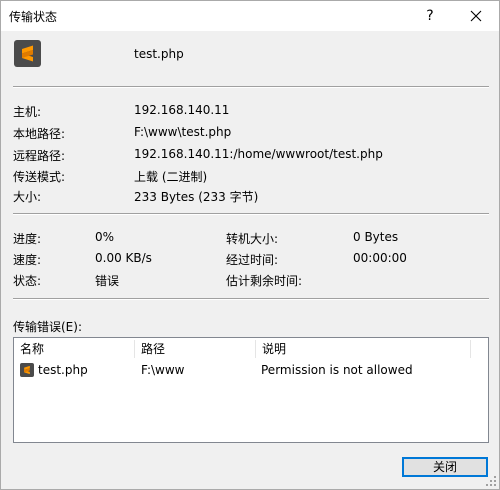 This screenshot has height=490, width=500. What do you see at coordinates (123, 258) in the screenshot?
I see `speed-value: 0.00 KB/s` at bounding box center [123, 258].